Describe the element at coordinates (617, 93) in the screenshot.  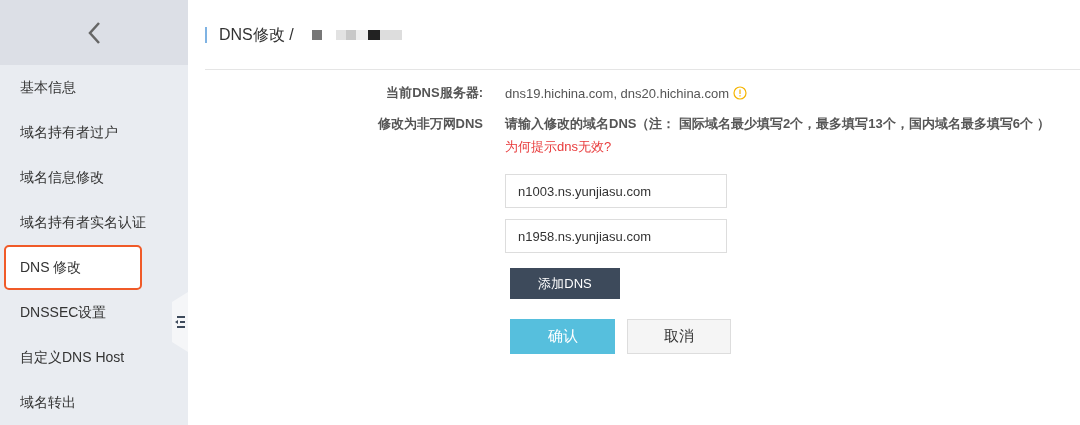
I see `current-dns-value: dns19.hichina.com, dns20.hichina.com` at that location.